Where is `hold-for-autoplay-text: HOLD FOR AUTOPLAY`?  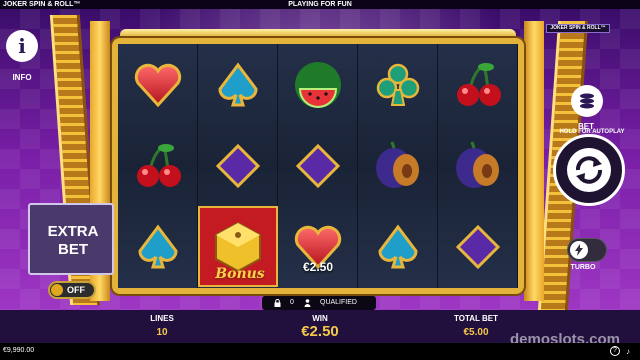
hold-for-autoplay-text: HOLD FOR AUTOPLAY is located at coordinates (592, 132).